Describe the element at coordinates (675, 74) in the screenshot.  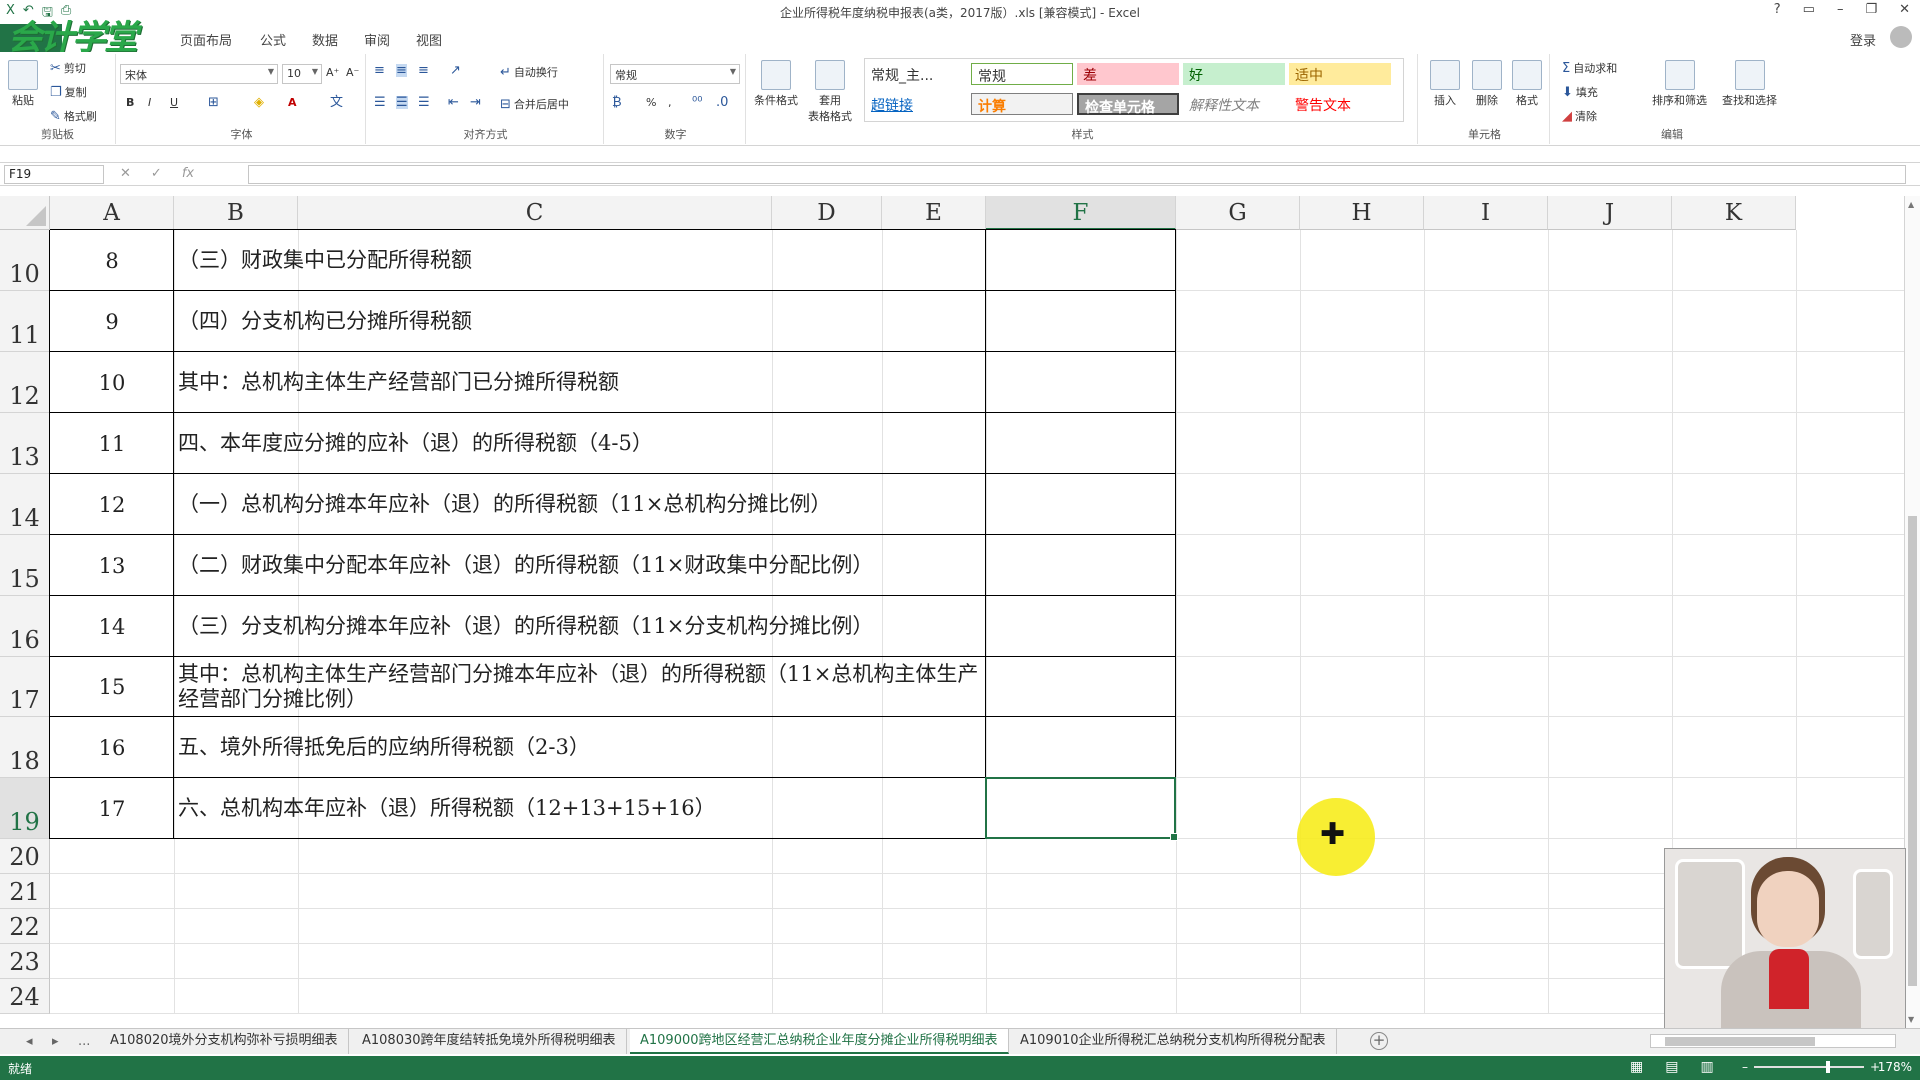
I see `number-format-combo: 常规 ▼` at that location.